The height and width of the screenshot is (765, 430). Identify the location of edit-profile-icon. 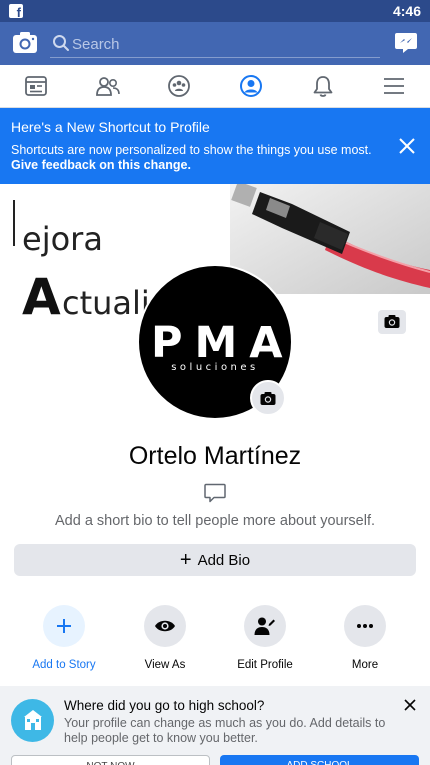
(265, 626).